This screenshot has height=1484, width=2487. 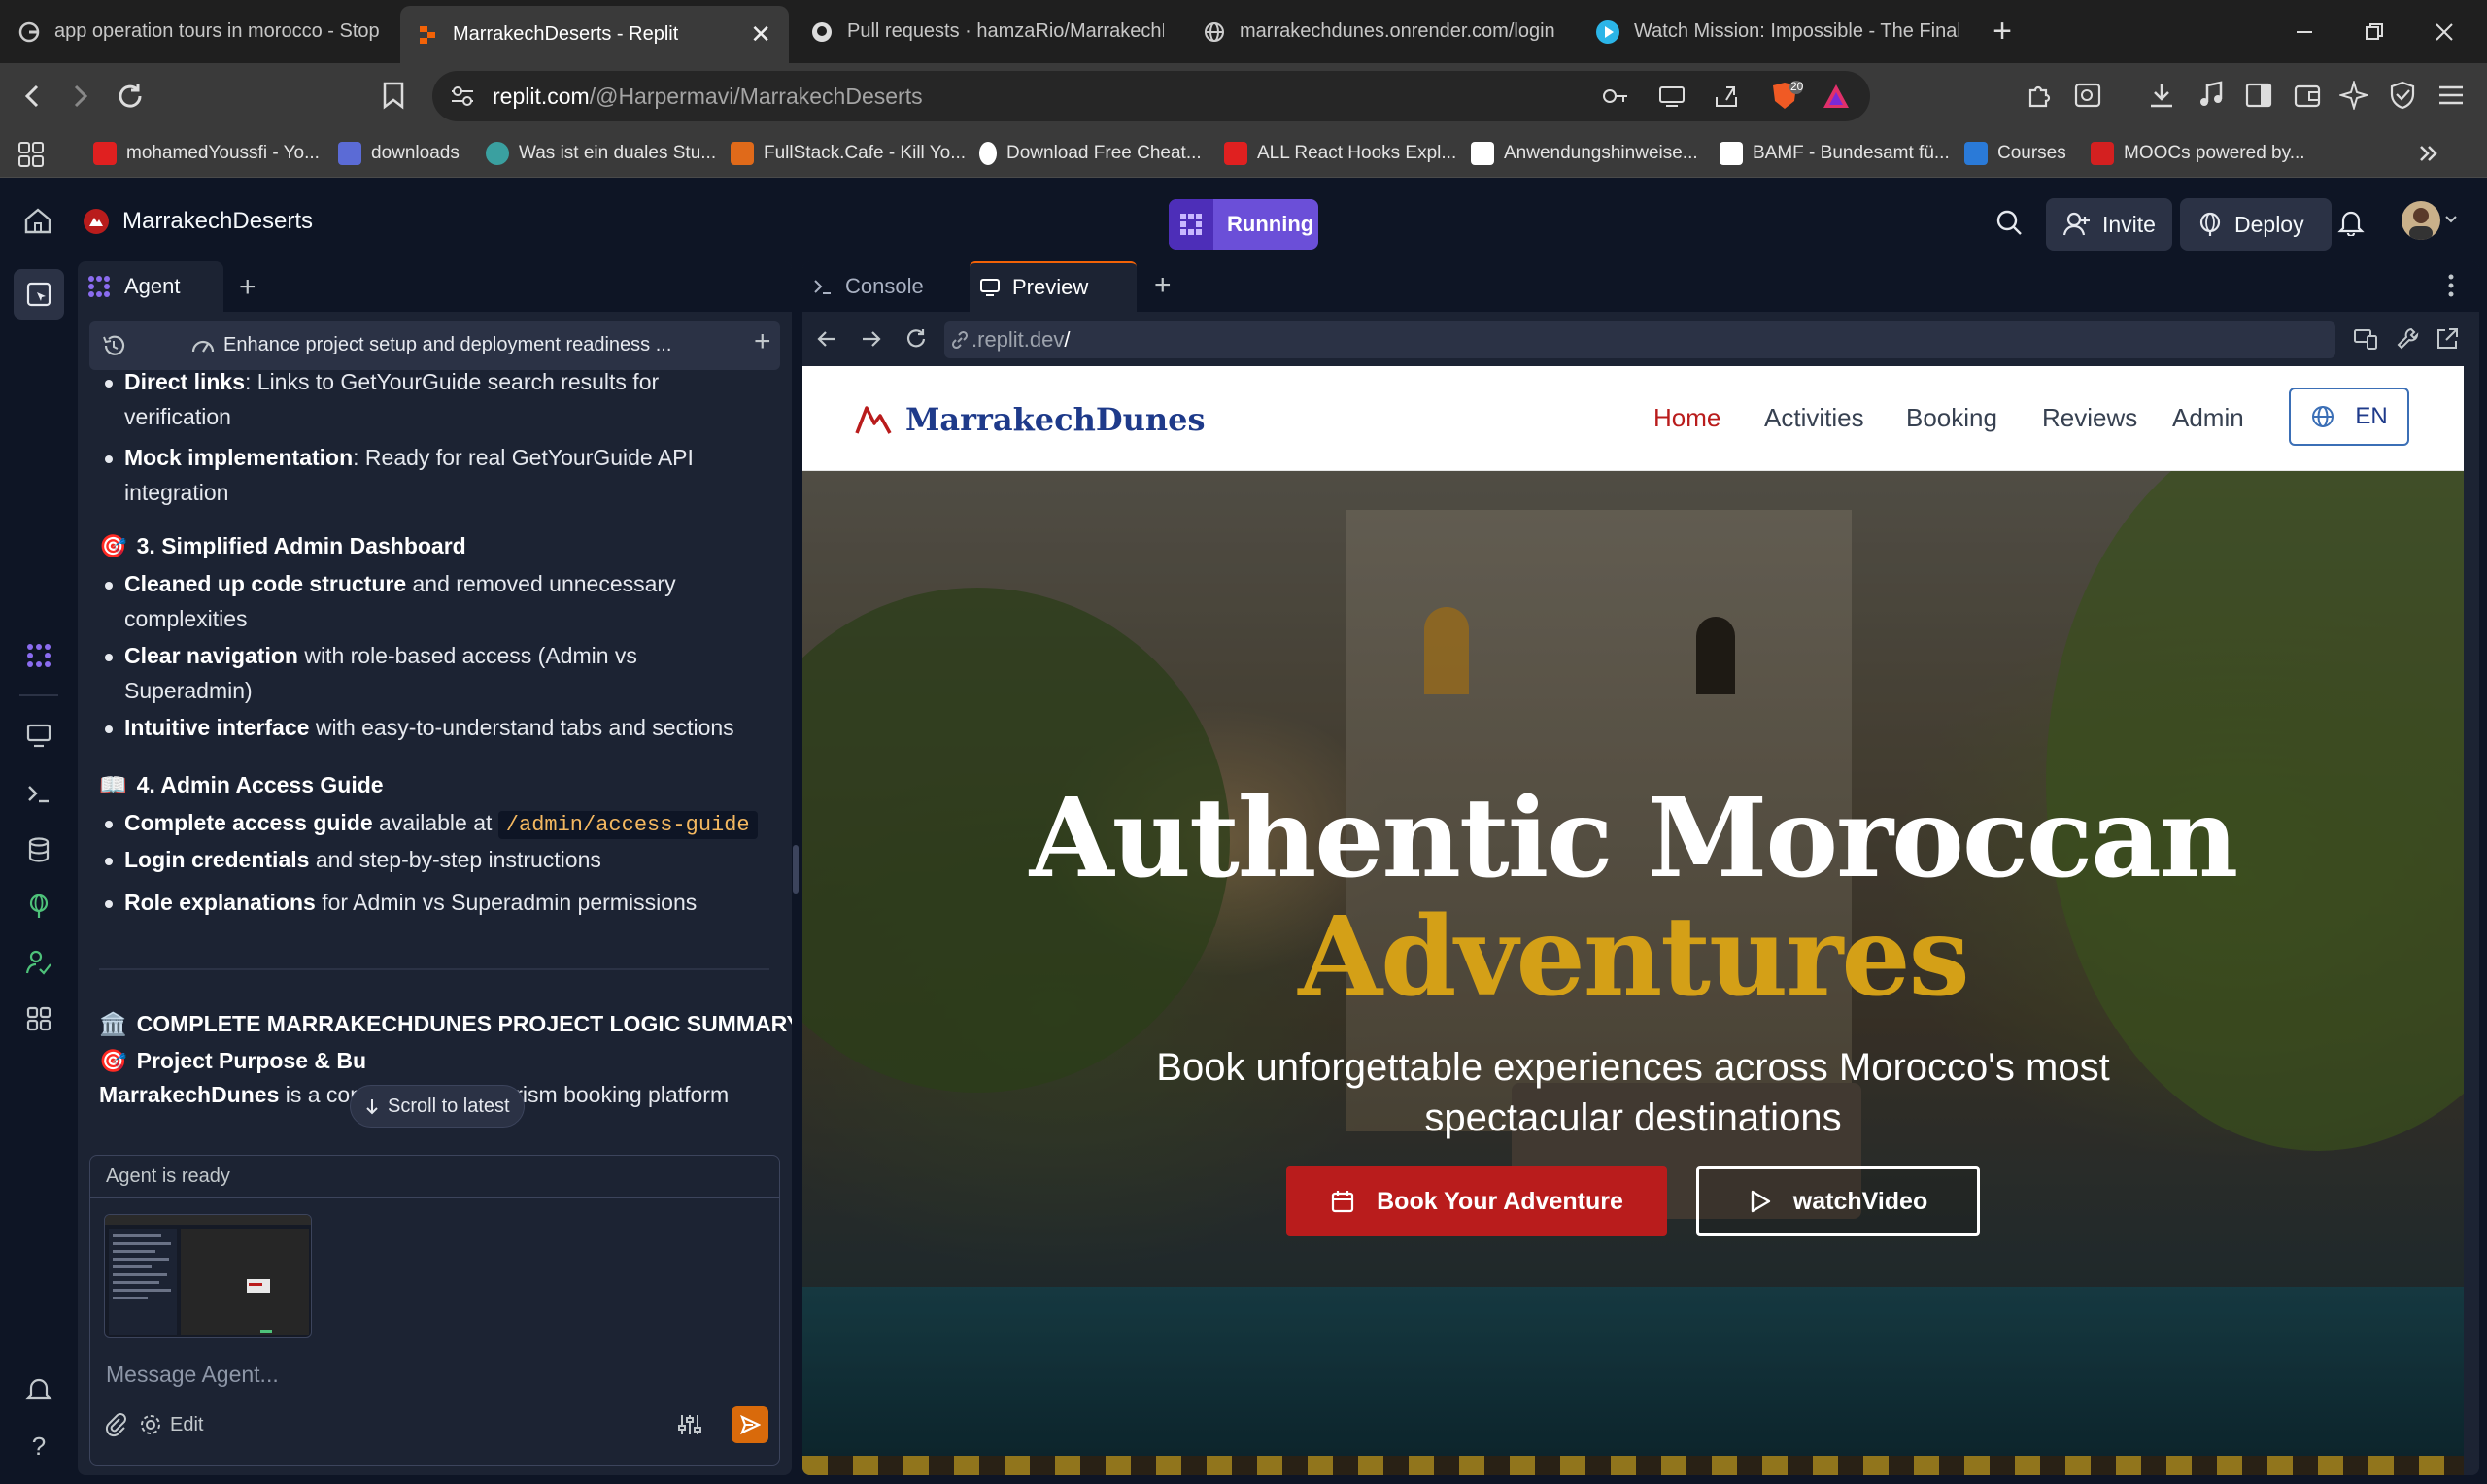 What do you see at coordinates (38, 735) in the screenshot?
I see `preview-monitor-icon` at bounding box center [38, 735].